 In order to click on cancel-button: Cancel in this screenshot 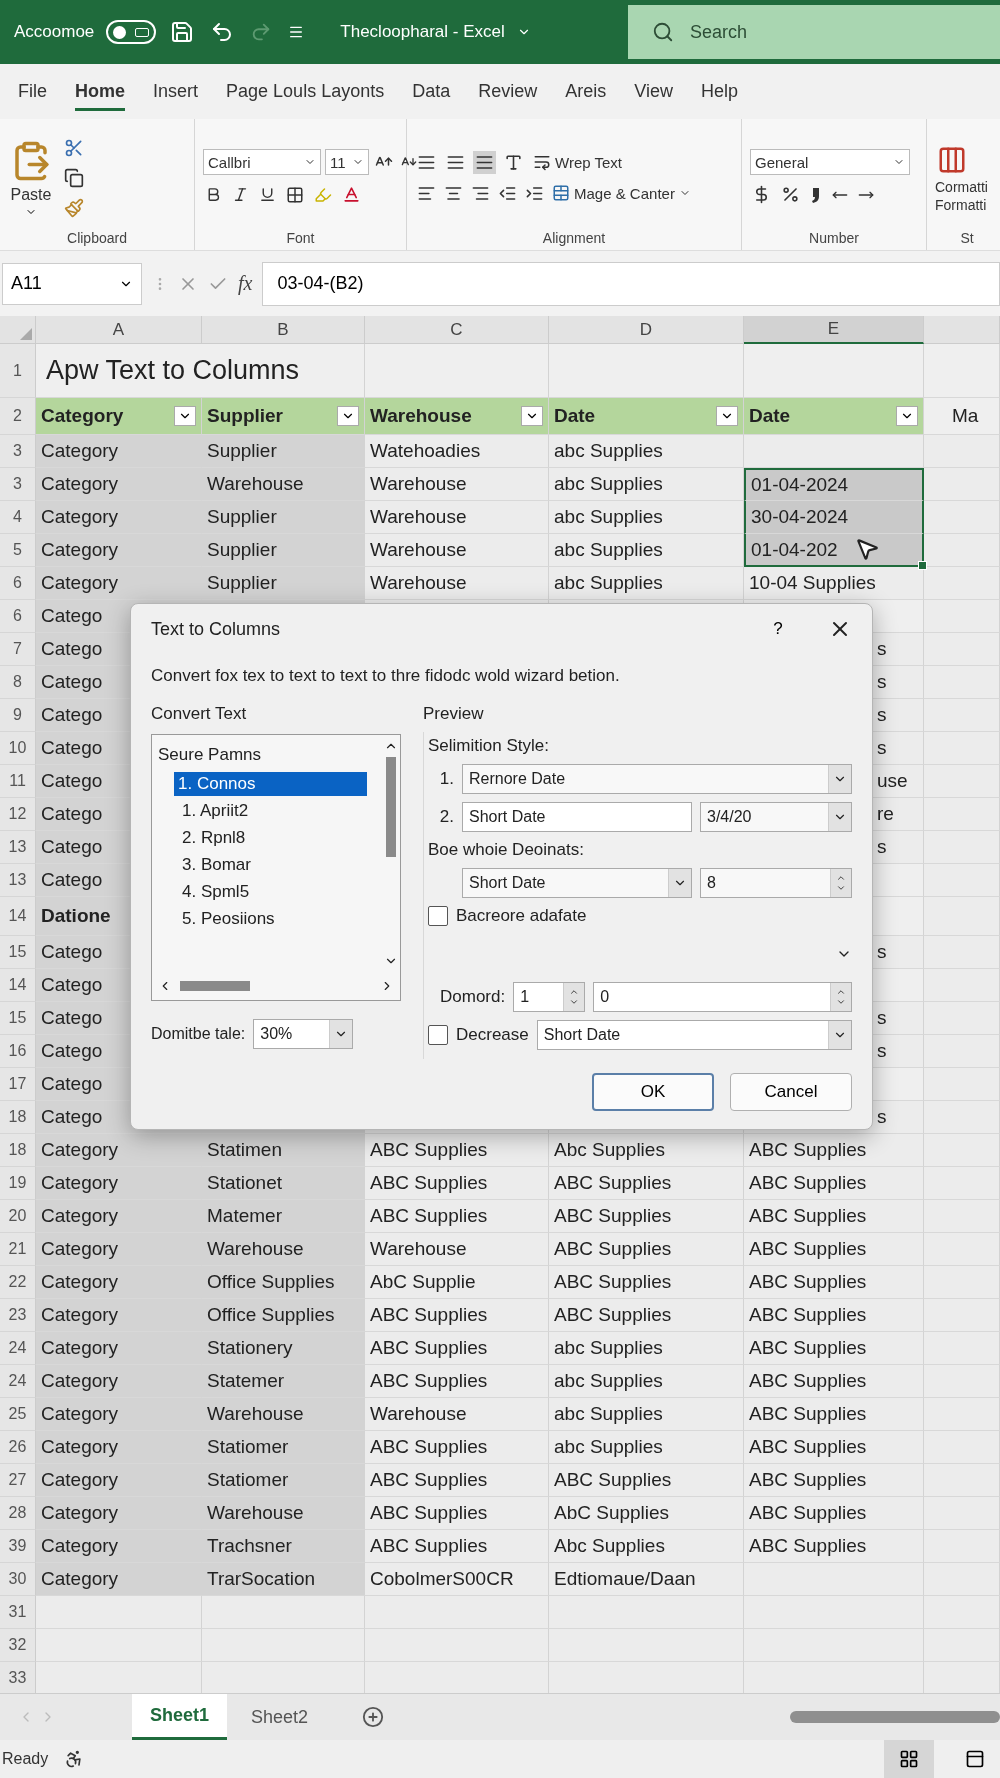, I will do `click(791, 1092)`.